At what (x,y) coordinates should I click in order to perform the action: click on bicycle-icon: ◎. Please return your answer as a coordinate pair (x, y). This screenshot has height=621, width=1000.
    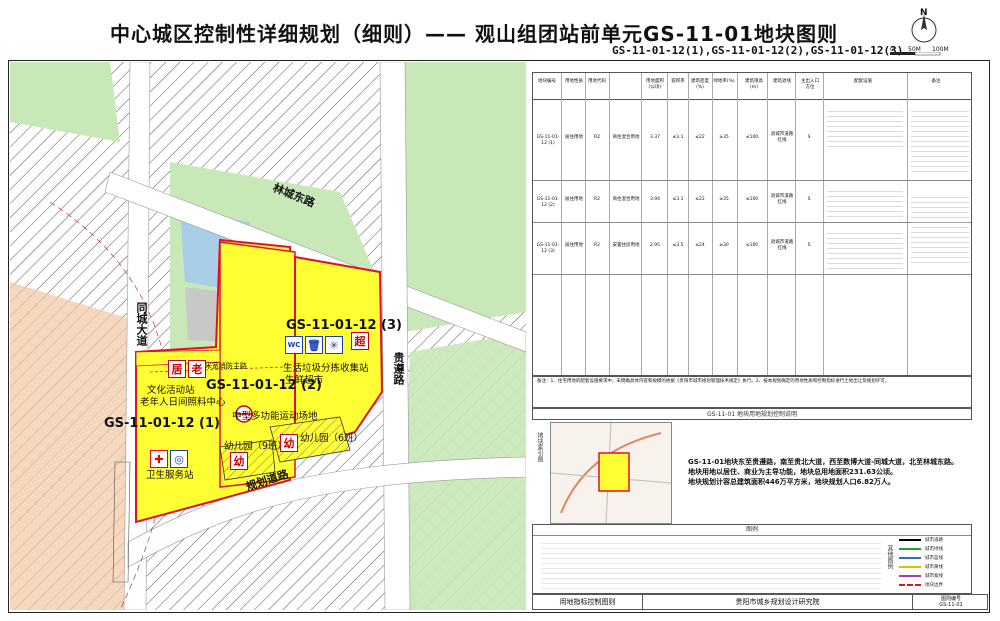
    Looking at the image, I should click on (179, 459).